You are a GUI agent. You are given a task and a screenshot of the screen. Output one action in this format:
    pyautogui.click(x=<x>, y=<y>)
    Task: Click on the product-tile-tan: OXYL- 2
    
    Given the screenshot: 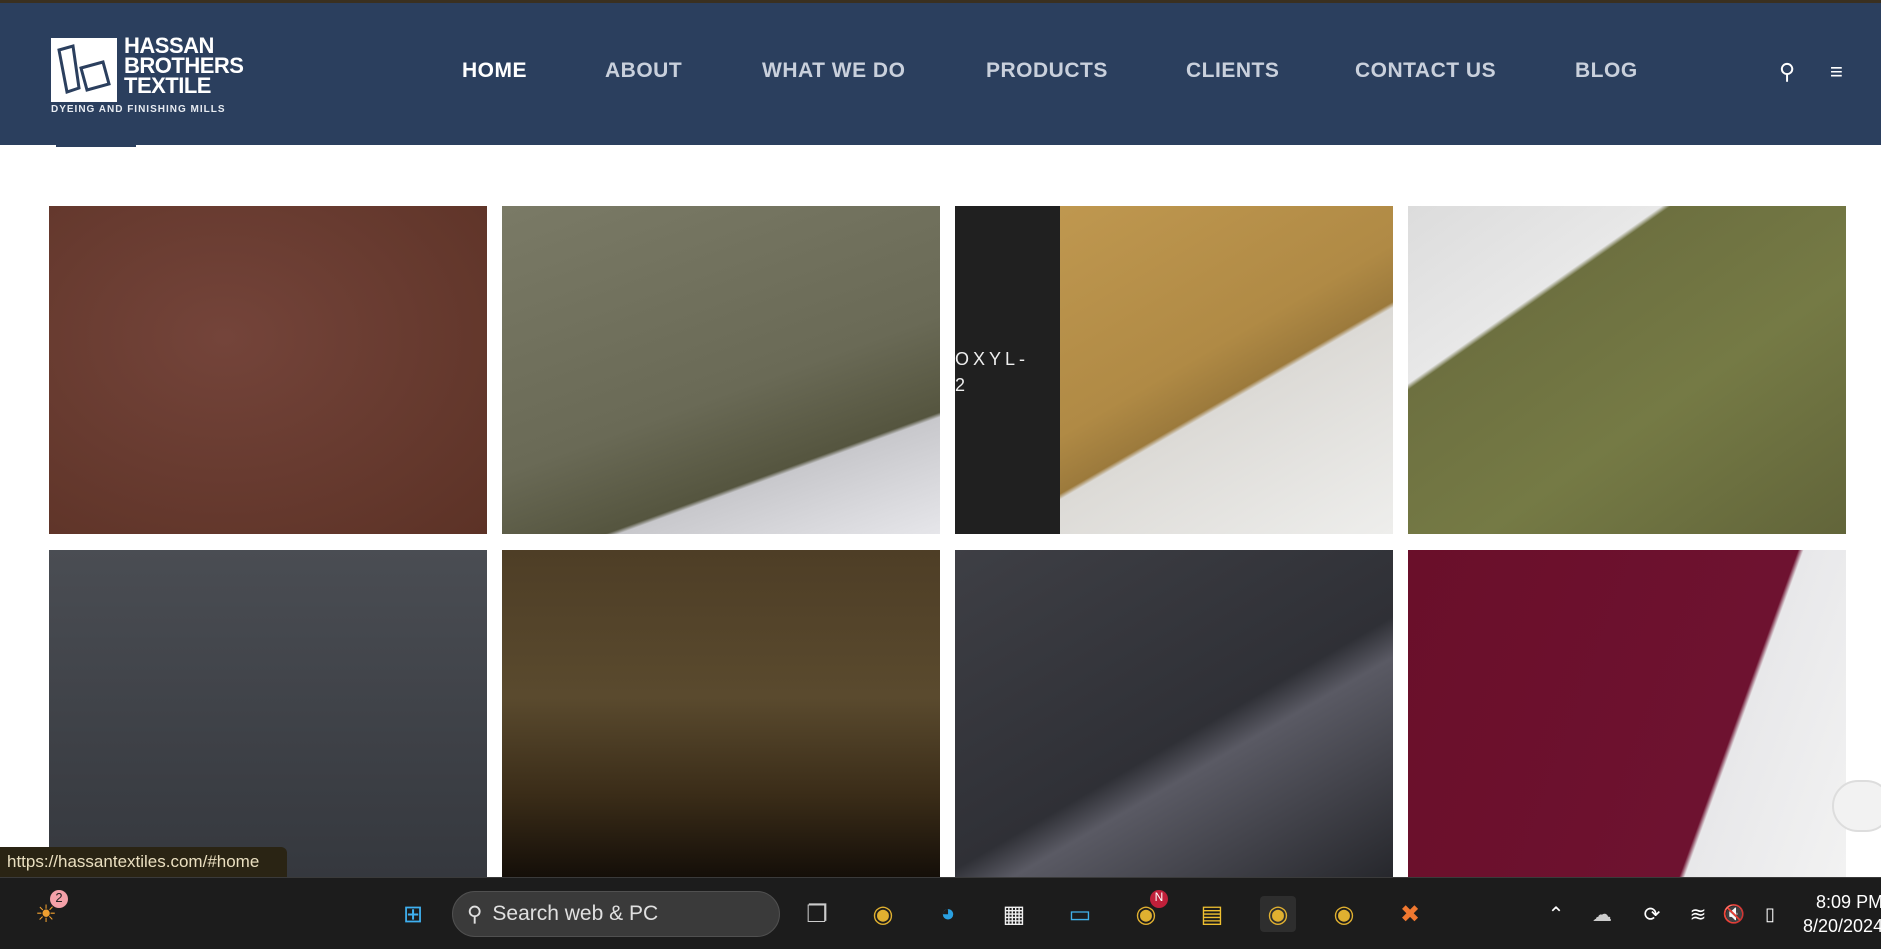 What is the action you would take?
    pyautogui.click(x=1174, y=370)
    